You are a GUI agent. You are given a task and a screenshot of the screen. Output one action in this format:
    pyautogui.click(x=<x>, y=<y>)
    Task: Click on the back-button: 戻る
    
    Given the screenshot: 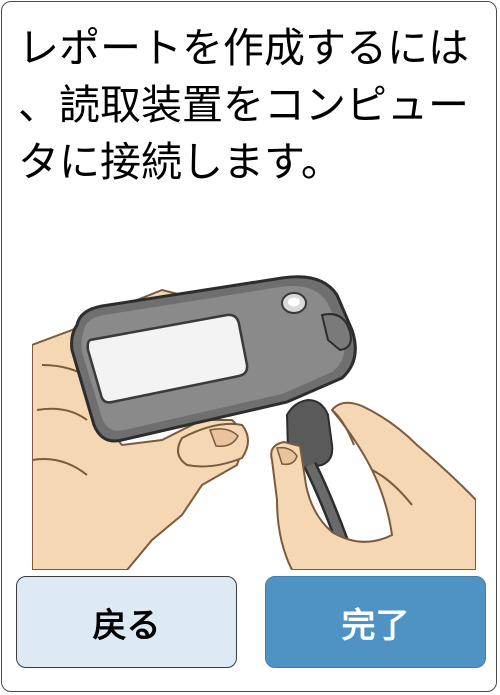 What is the action you would take?
    pyautogui.click(x=126, y=622)
    